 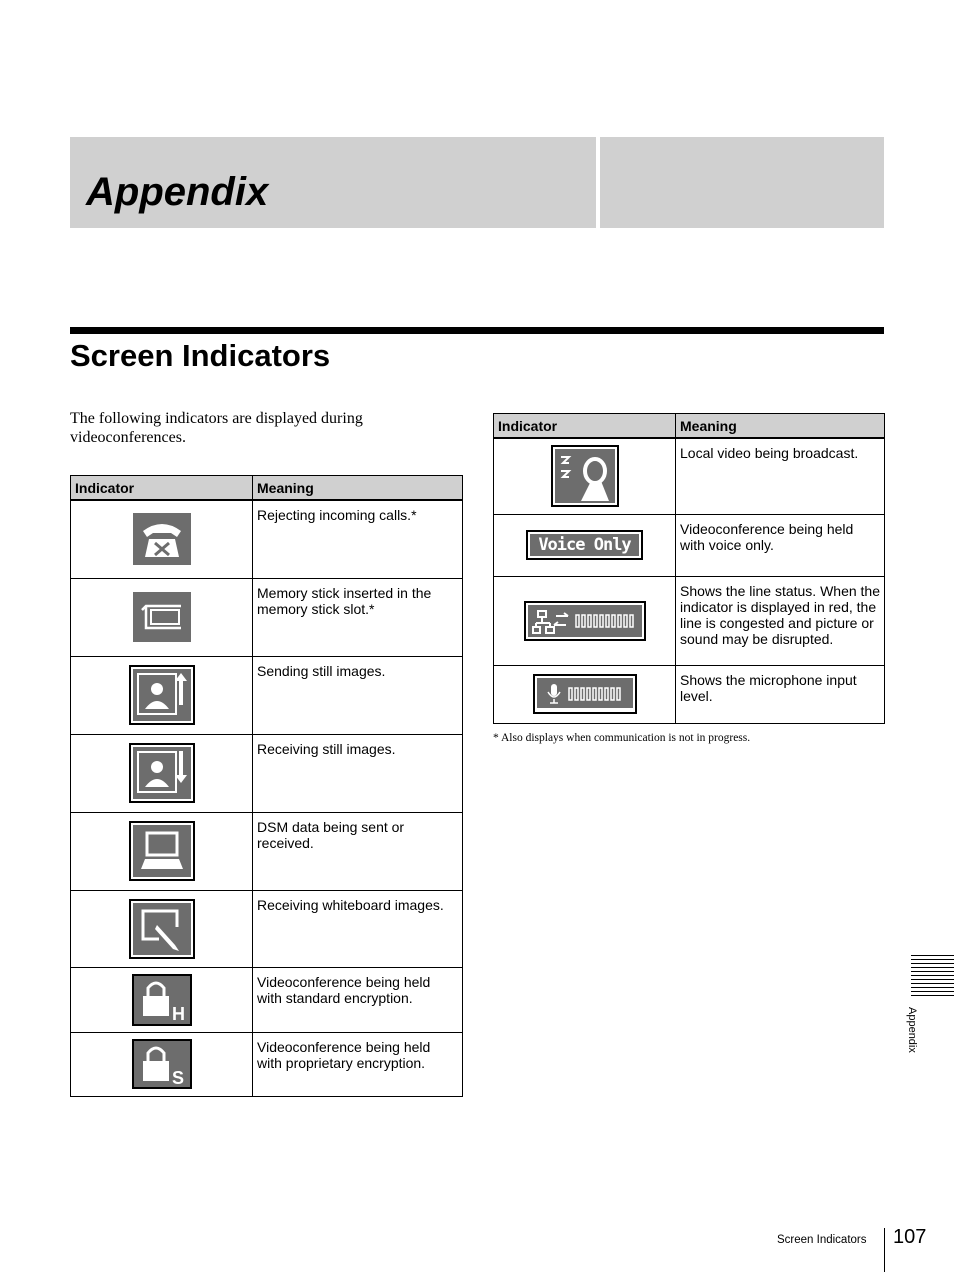 I want to click on table-row: Sending still images., so click(x=266, y=695).